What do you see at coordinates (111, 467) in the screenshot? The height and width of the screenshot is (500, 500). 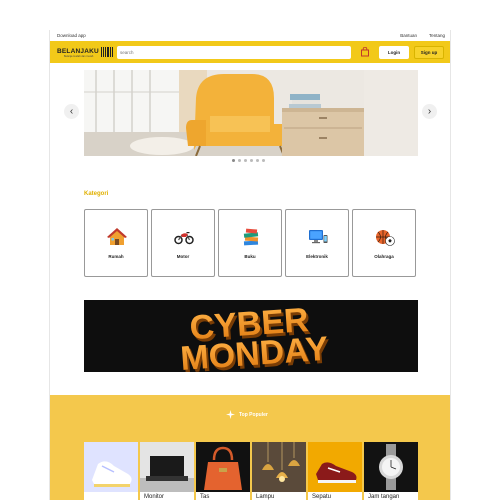 I see `product-image-sneaker` at bounding box center [111, 467].